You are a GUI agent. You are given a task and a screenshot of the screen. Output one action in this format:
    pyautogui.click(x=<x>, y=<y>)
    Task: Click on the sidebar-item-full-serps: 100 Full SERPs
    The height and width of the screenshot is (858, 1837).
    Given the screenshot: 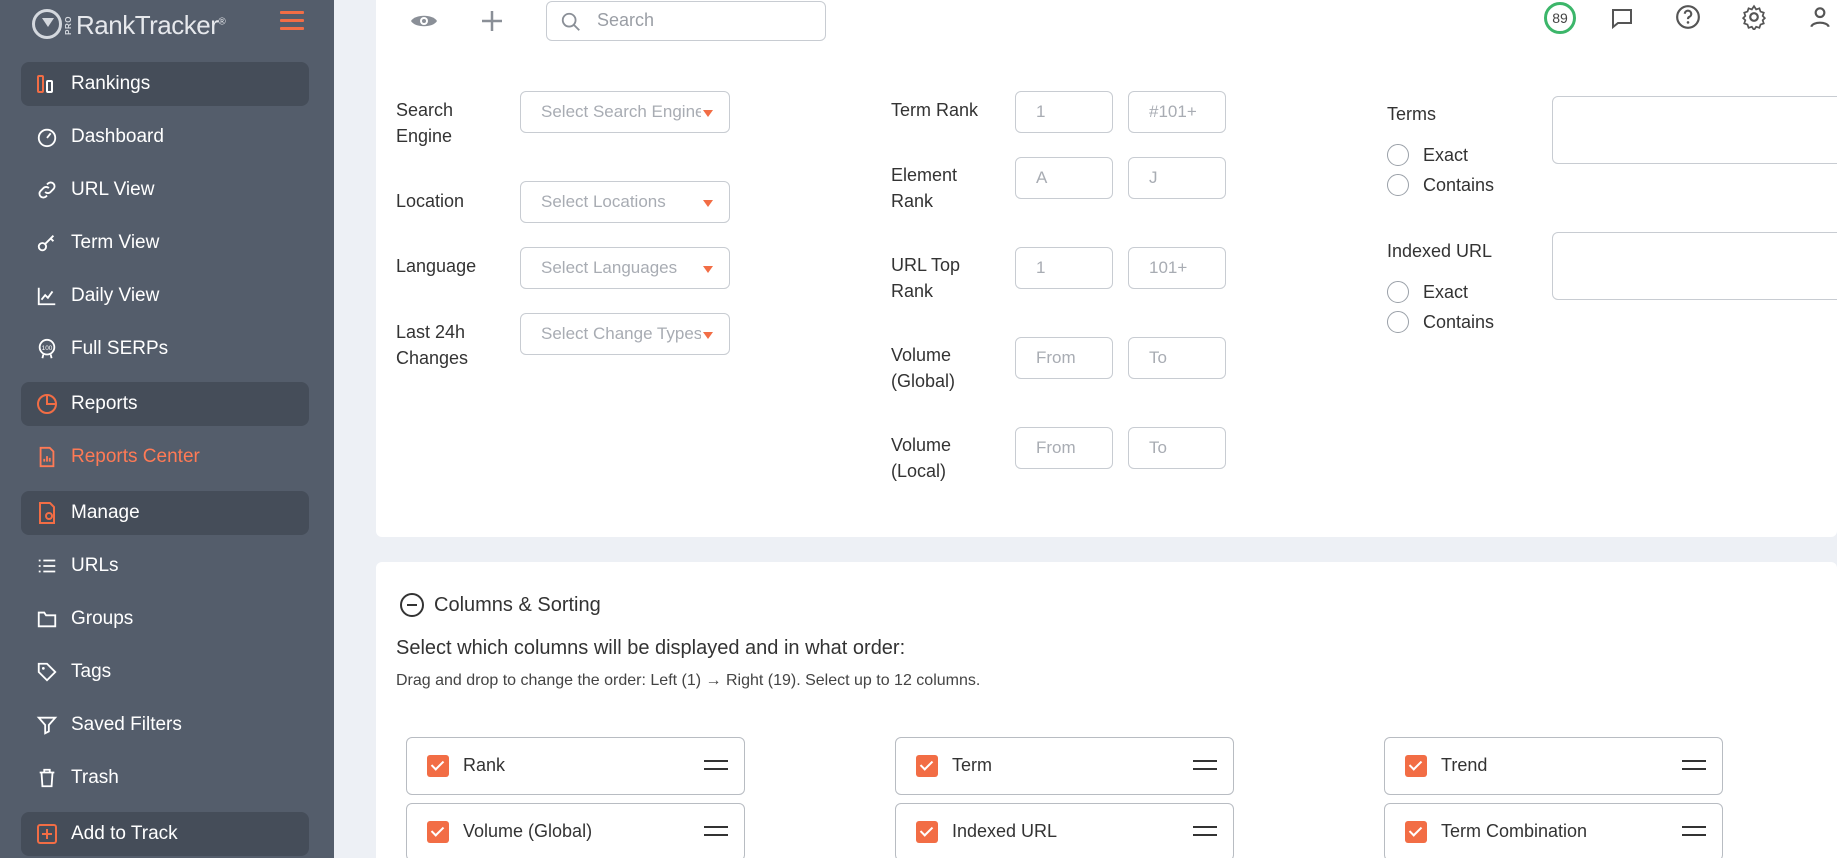 What is the action you would take?
    pyautogui.click(x=165, y=349)
    